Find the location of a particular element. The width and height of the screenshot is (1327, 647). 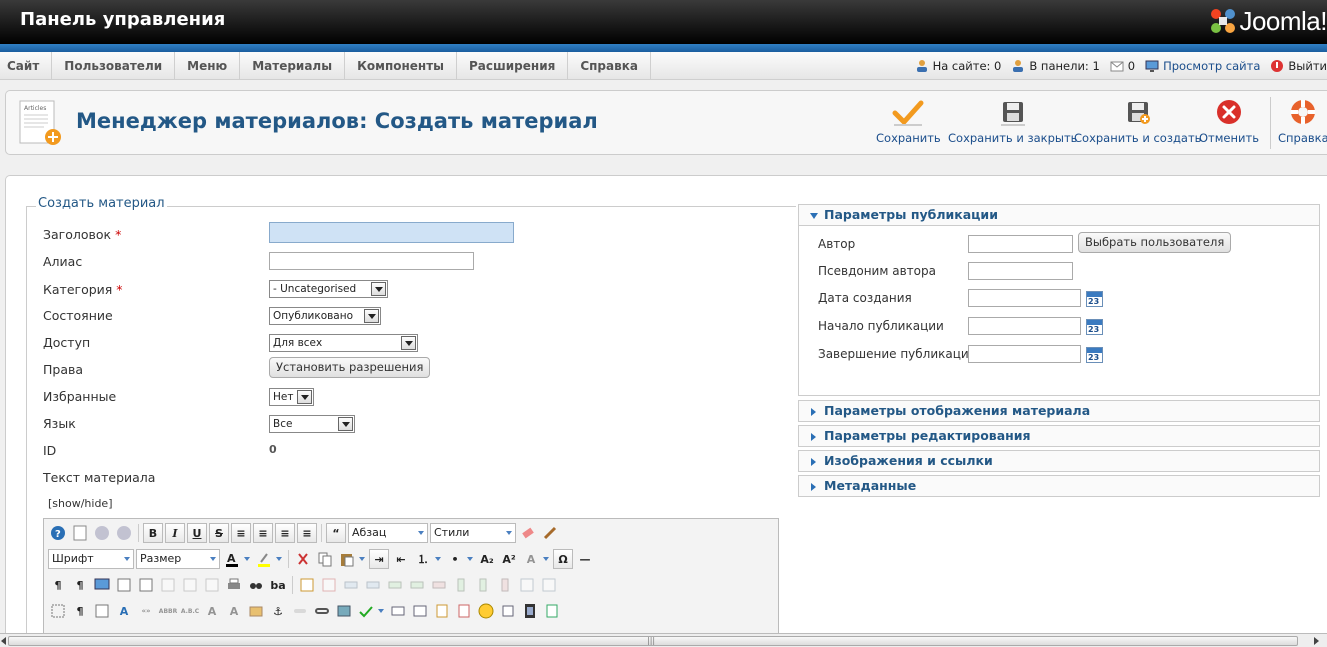

publish-down-input is located at coordinates (1024, 354).